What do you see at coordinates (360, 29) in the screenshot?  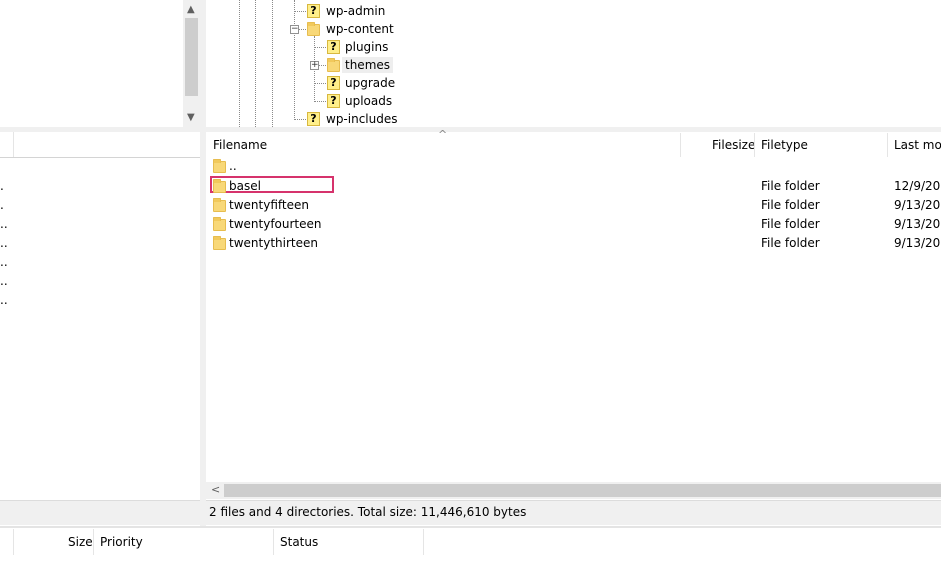 I see `tree-item-wp-content: wp-content` at bounding box center [360, 29].